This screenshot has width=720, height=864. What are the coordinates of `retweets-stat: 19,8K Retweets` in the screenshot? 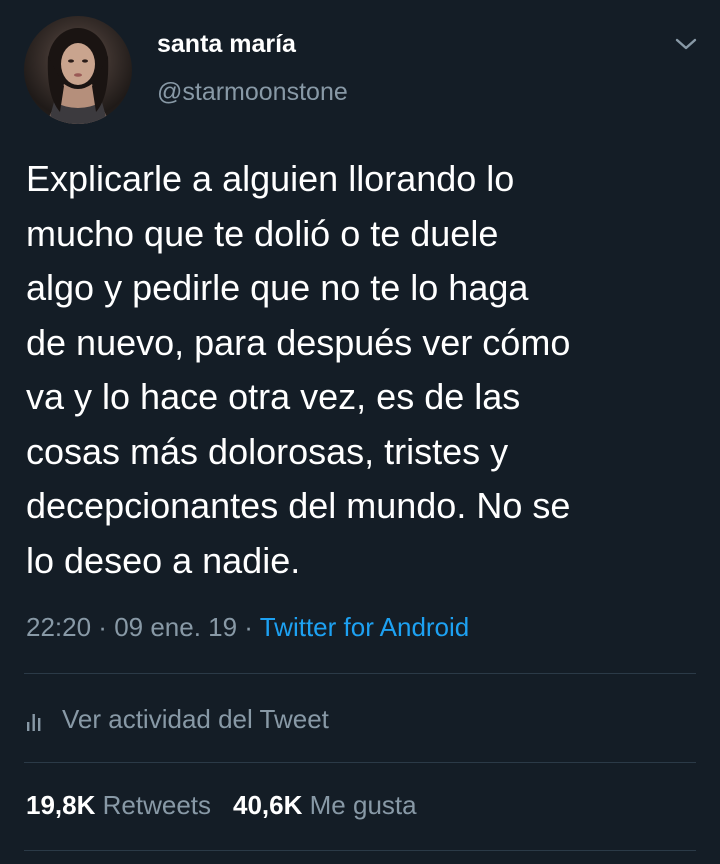 It's located at (118, 805).